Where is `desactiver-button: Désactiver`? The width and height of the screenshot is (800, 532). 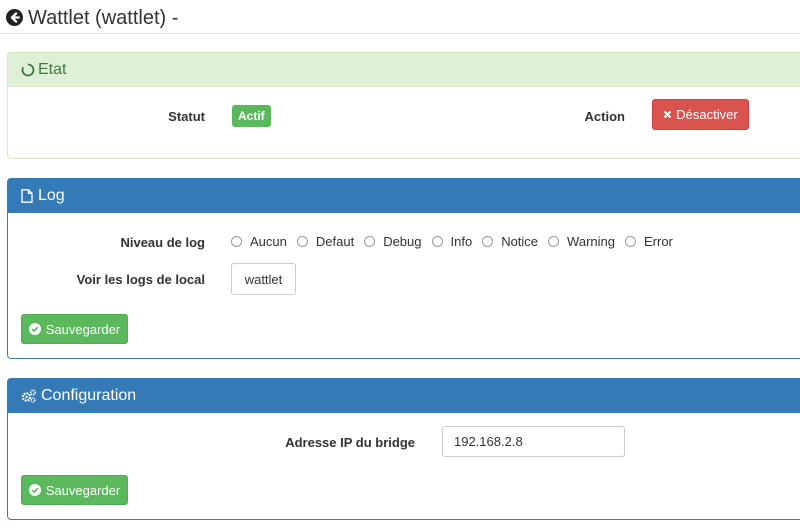
desactiver-button: Désactiver is located at coordinates (700, 114).